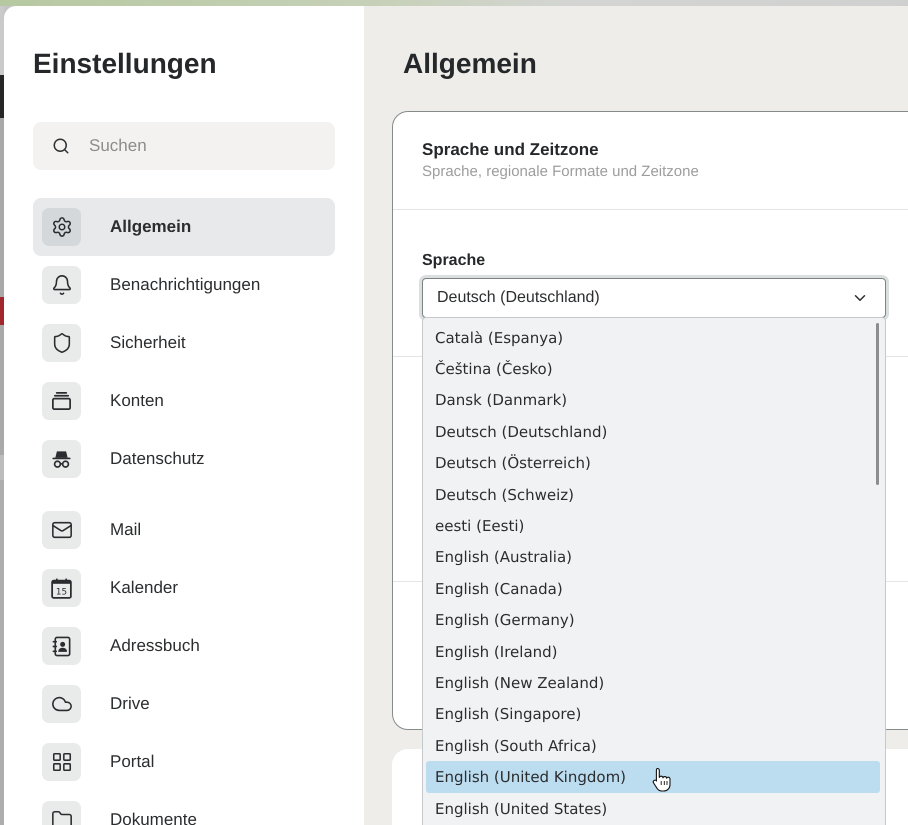 The image size is (908, 825). Describe the element at coordinates (654, 526) in the screenshot. I see `dropdown-option: eesti (Eesti)` at that location.